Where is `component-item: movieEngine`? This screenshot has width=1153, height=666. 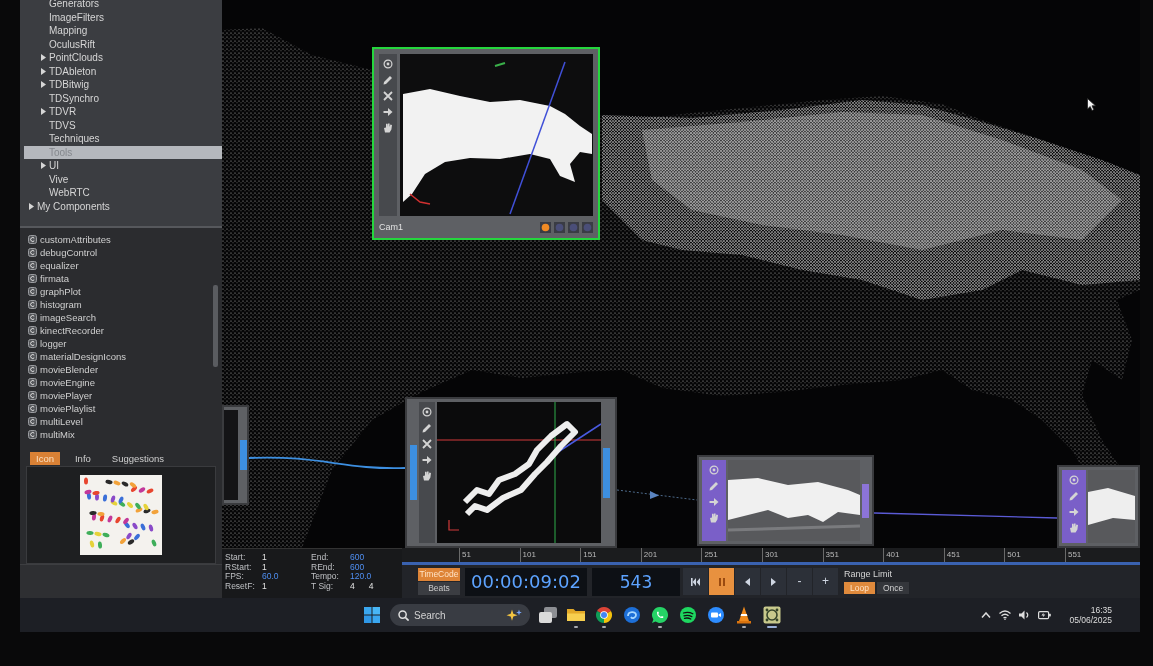 component-item: movieEngine is located at coordinates (121, 382).